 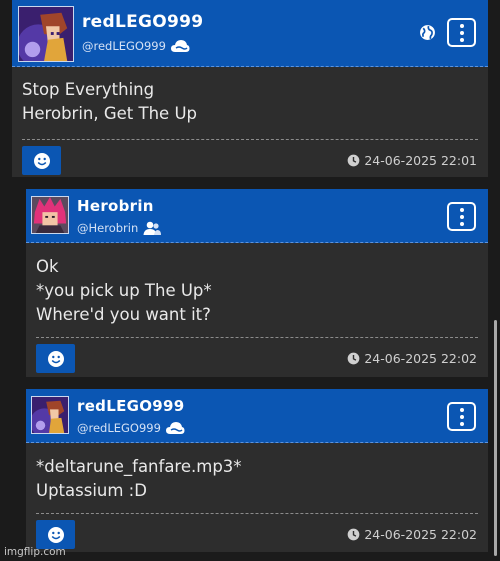 What do you see at coordinates (123, 314) in the screenshot?
I see `comment-line: Where'd you want it?` at bounding box center [123, 314].